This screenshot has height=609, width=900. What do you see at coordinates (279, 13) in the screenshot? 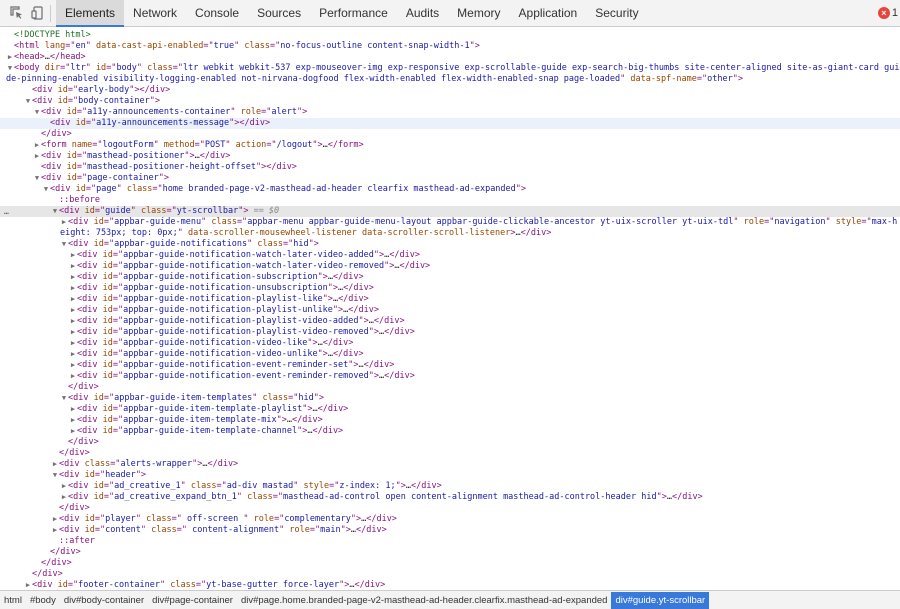
I see `tab-sources: Sources` at bounding box center [279, 13].